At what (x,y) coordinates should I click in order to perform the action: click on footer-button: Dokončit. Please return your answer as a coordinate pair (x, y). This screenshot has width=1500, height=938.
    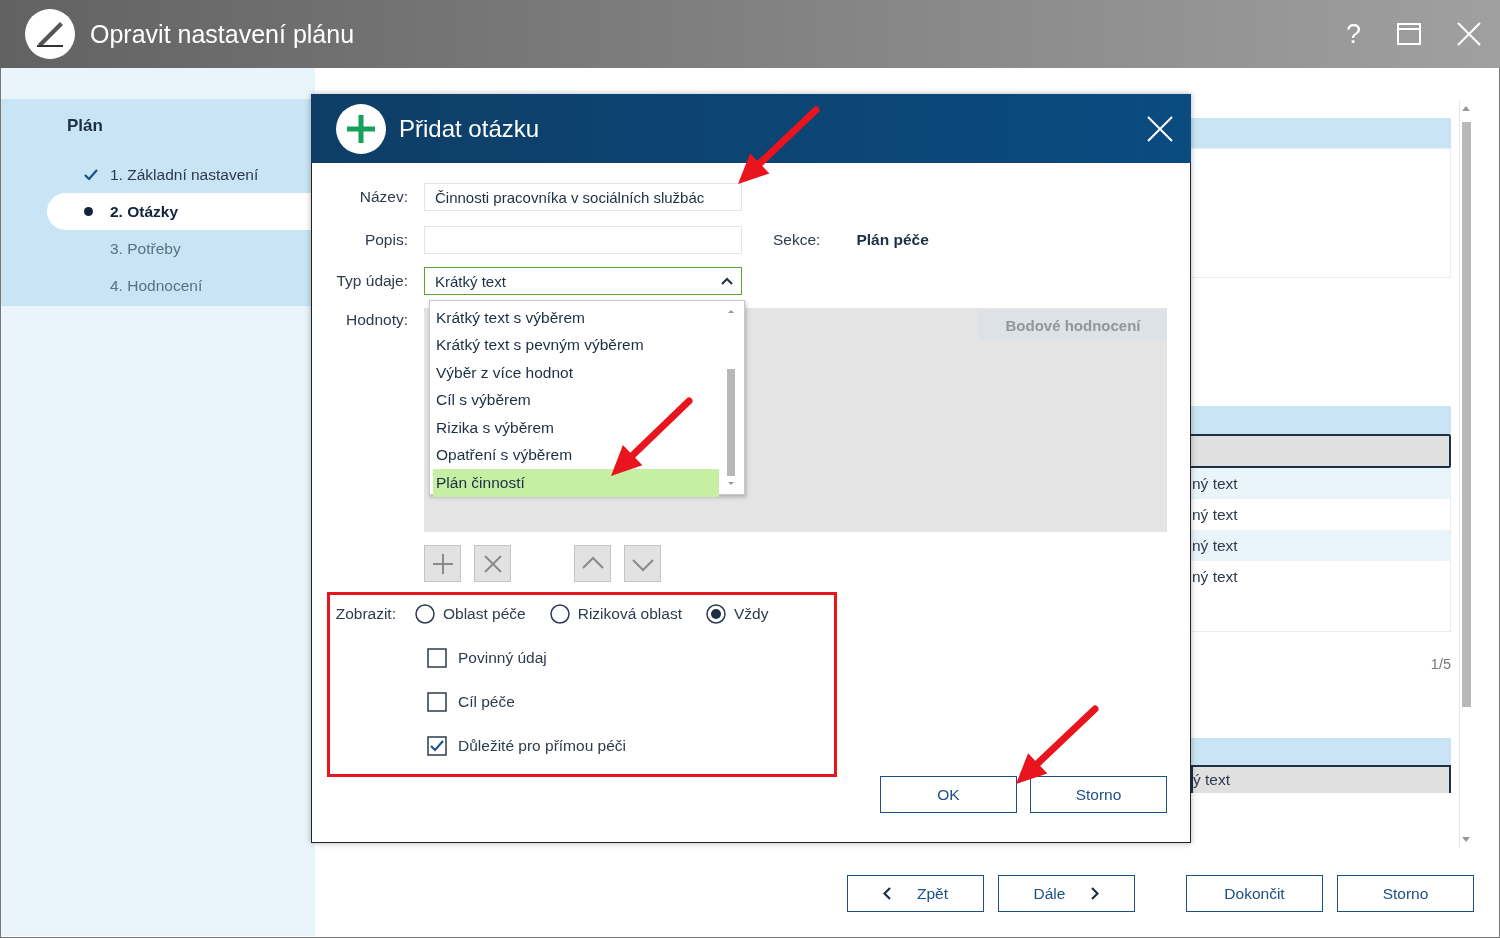
    Looking at the image, I should click on (1254, 893).